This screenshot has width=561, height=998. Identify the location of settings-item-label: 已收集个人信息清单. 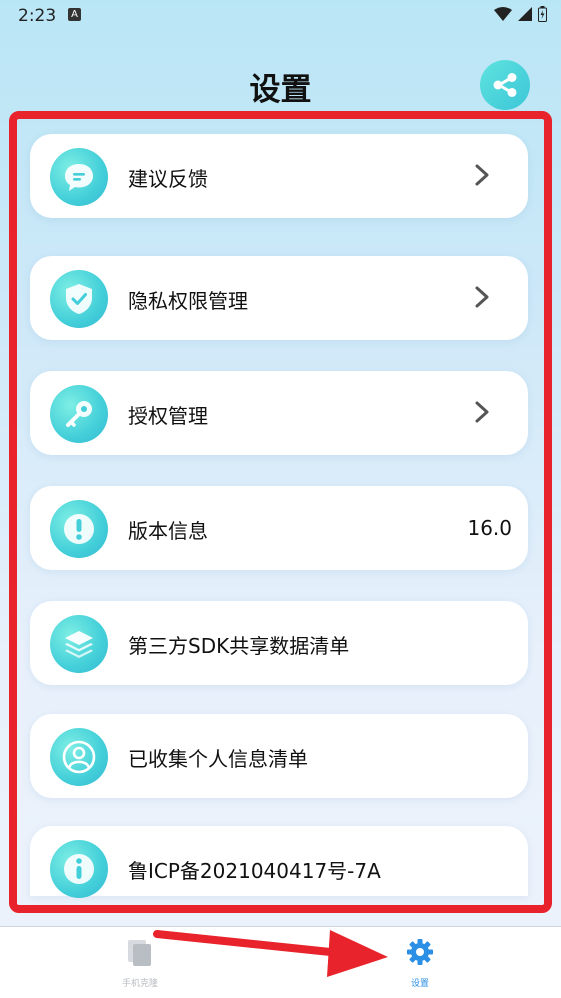
(218, 759).